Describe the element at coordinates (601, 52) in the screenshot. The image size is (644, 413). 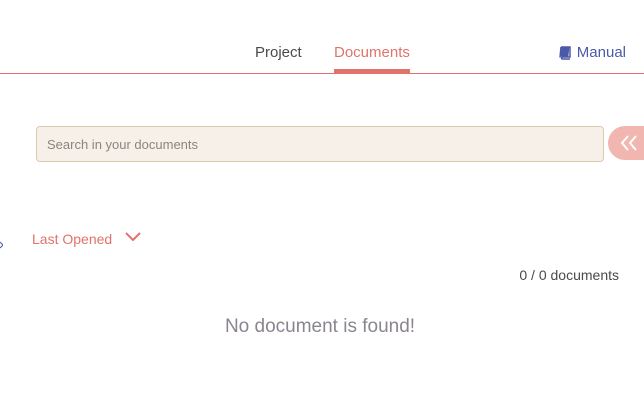
I see `manual-label: Manual` at that location.